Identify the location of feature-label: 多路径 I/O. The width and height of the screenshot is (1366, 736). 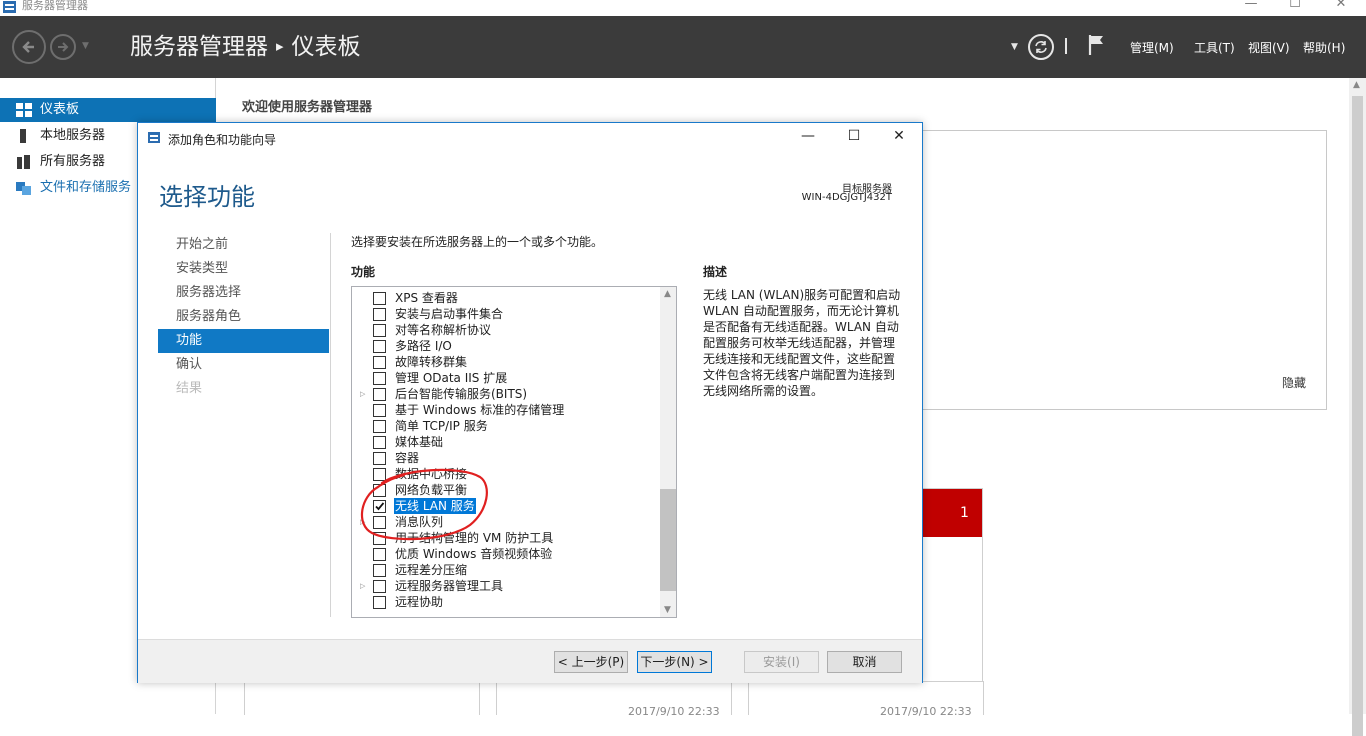
(423, 346).